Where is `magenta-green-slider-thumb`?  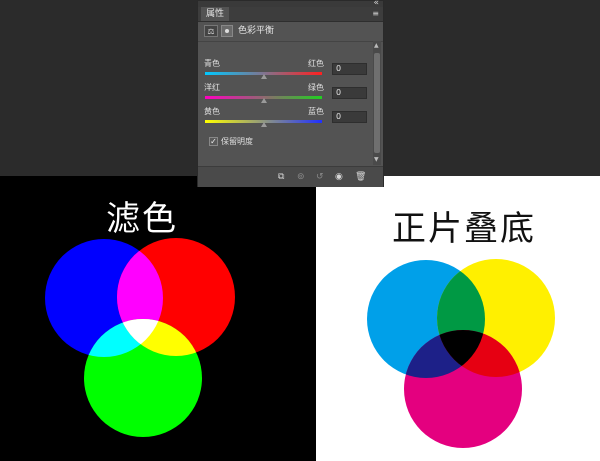 magenta-green-slider-thumb is located at coordinates (264, 100).